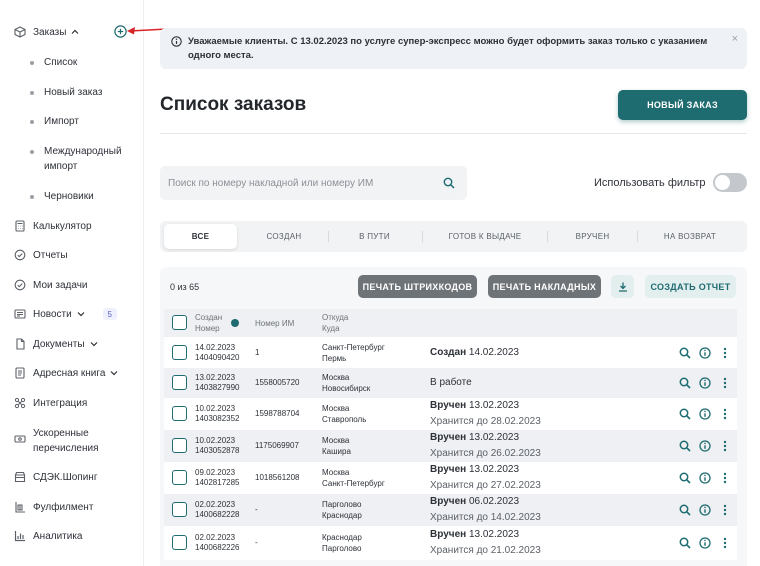 The image size is (760, 566). What do you see at coordinates (353, 483) in the screenshot?
I see `row-to: Санкт-Петербург` at bounding box center [353, 483].